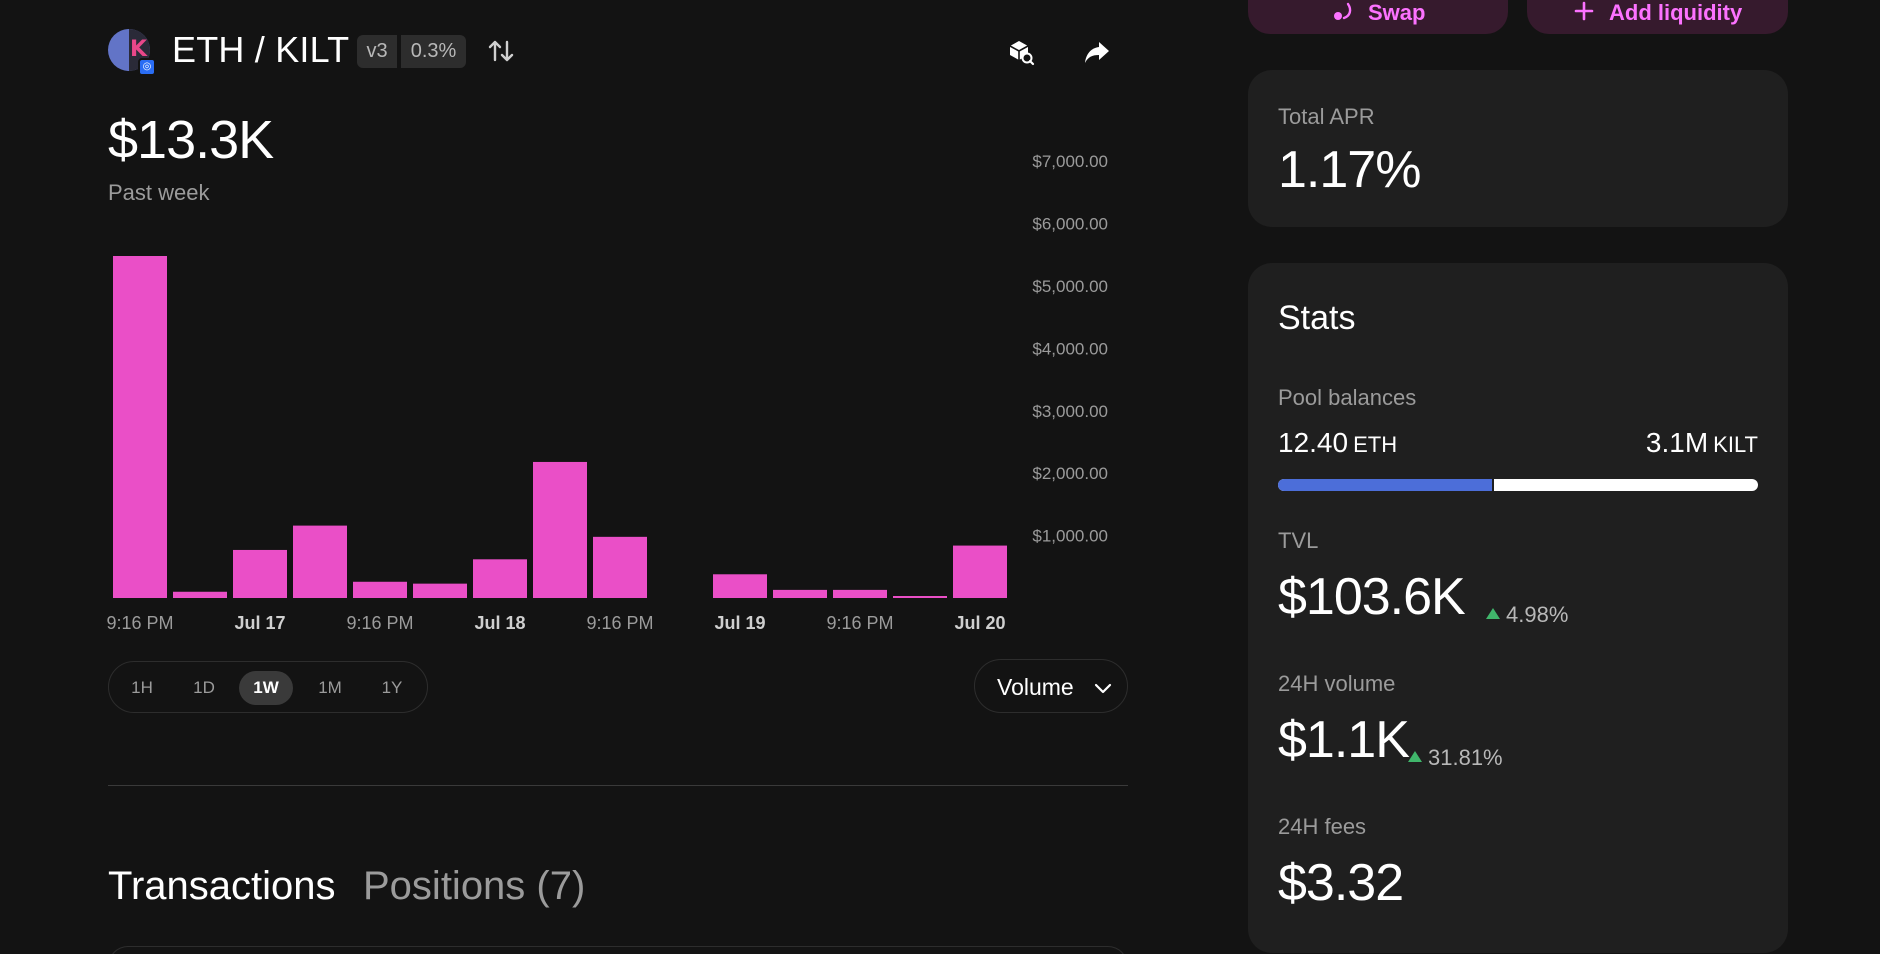 The image size is (1880, 954). I want to click on share-icon, so click(1097, 52).